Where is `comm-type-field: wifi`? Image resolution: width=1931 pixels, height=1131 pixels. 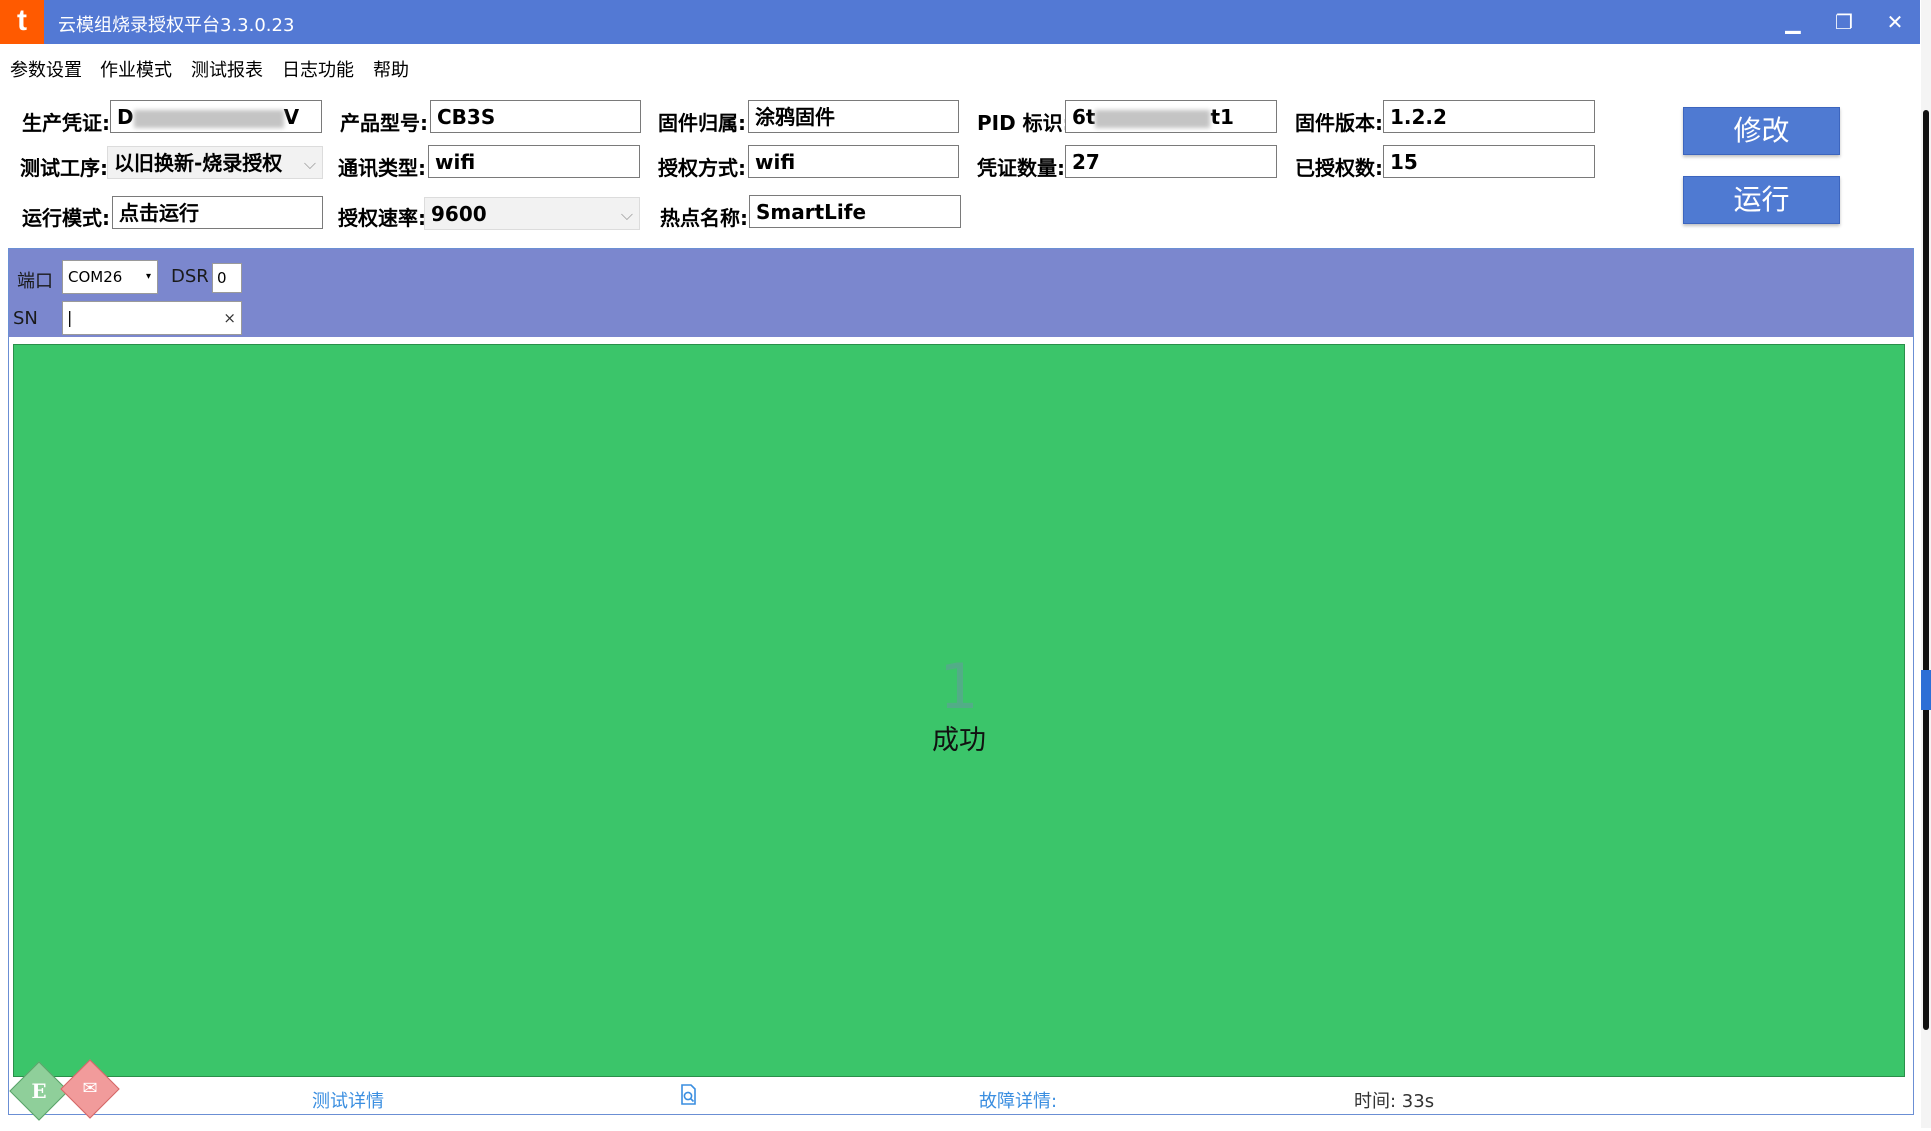 comm-type-field: wifi is located at coordinates (534, 161).